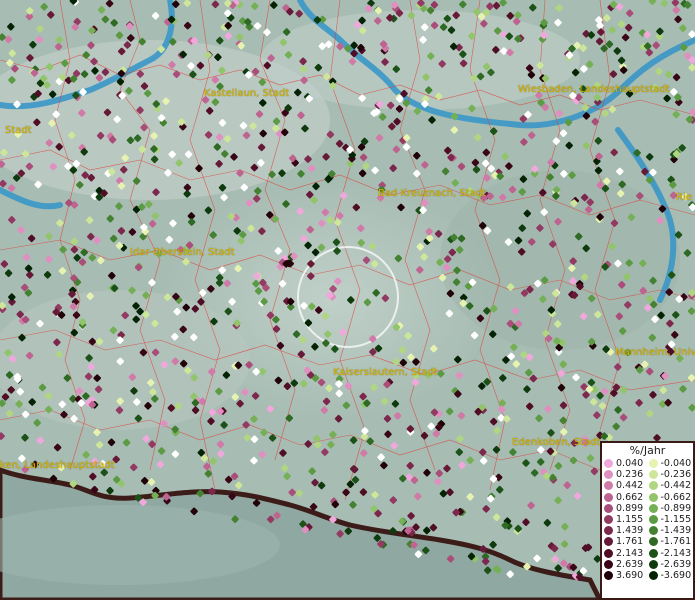 The image size is (695, 600). I want to click on legend-row: 3.690 -3.690, so click(648, 575).